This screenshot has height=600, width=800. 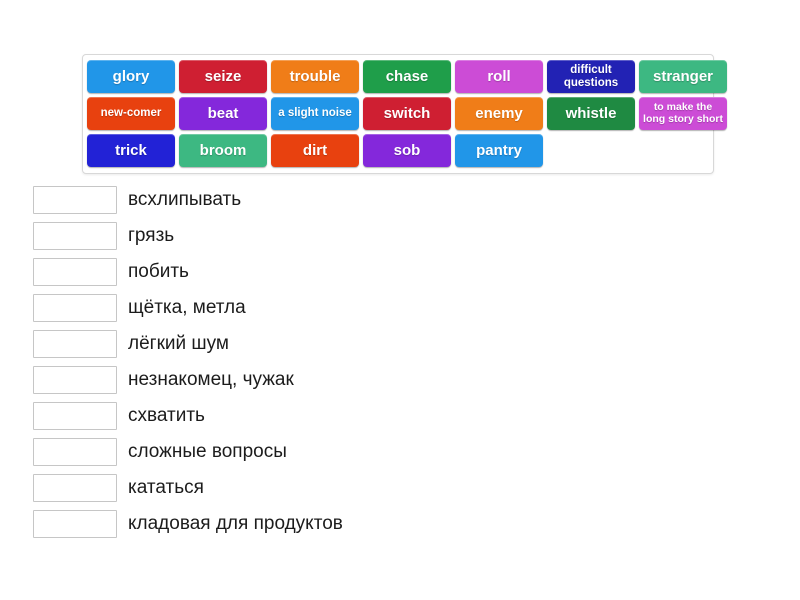 What do you see at coordinates (207, 451) in the screenshot?
I see `answer-term-label: сложные вопросы` at bounding box center [207, 451].